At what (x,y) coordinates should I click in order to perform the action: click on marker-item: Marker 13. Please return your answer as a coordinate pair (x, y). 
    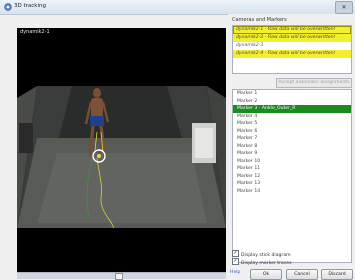
    Looking at the image, I should click on (292, 184).